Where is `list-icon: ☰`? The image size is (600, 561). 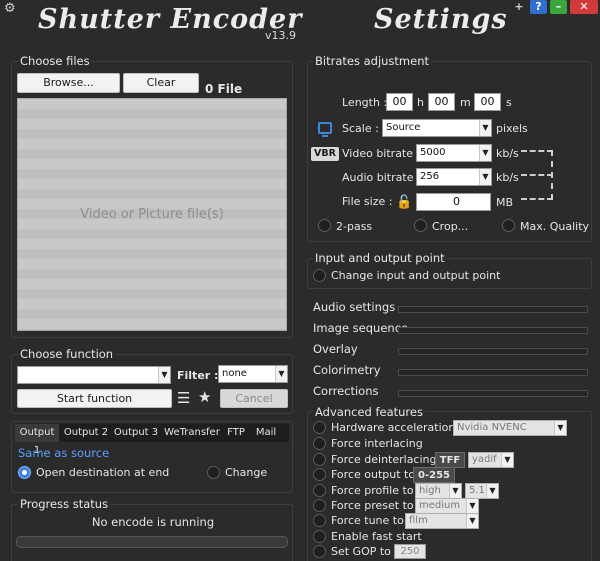
list-icon: ☰ is located at coordinates (183, 398).